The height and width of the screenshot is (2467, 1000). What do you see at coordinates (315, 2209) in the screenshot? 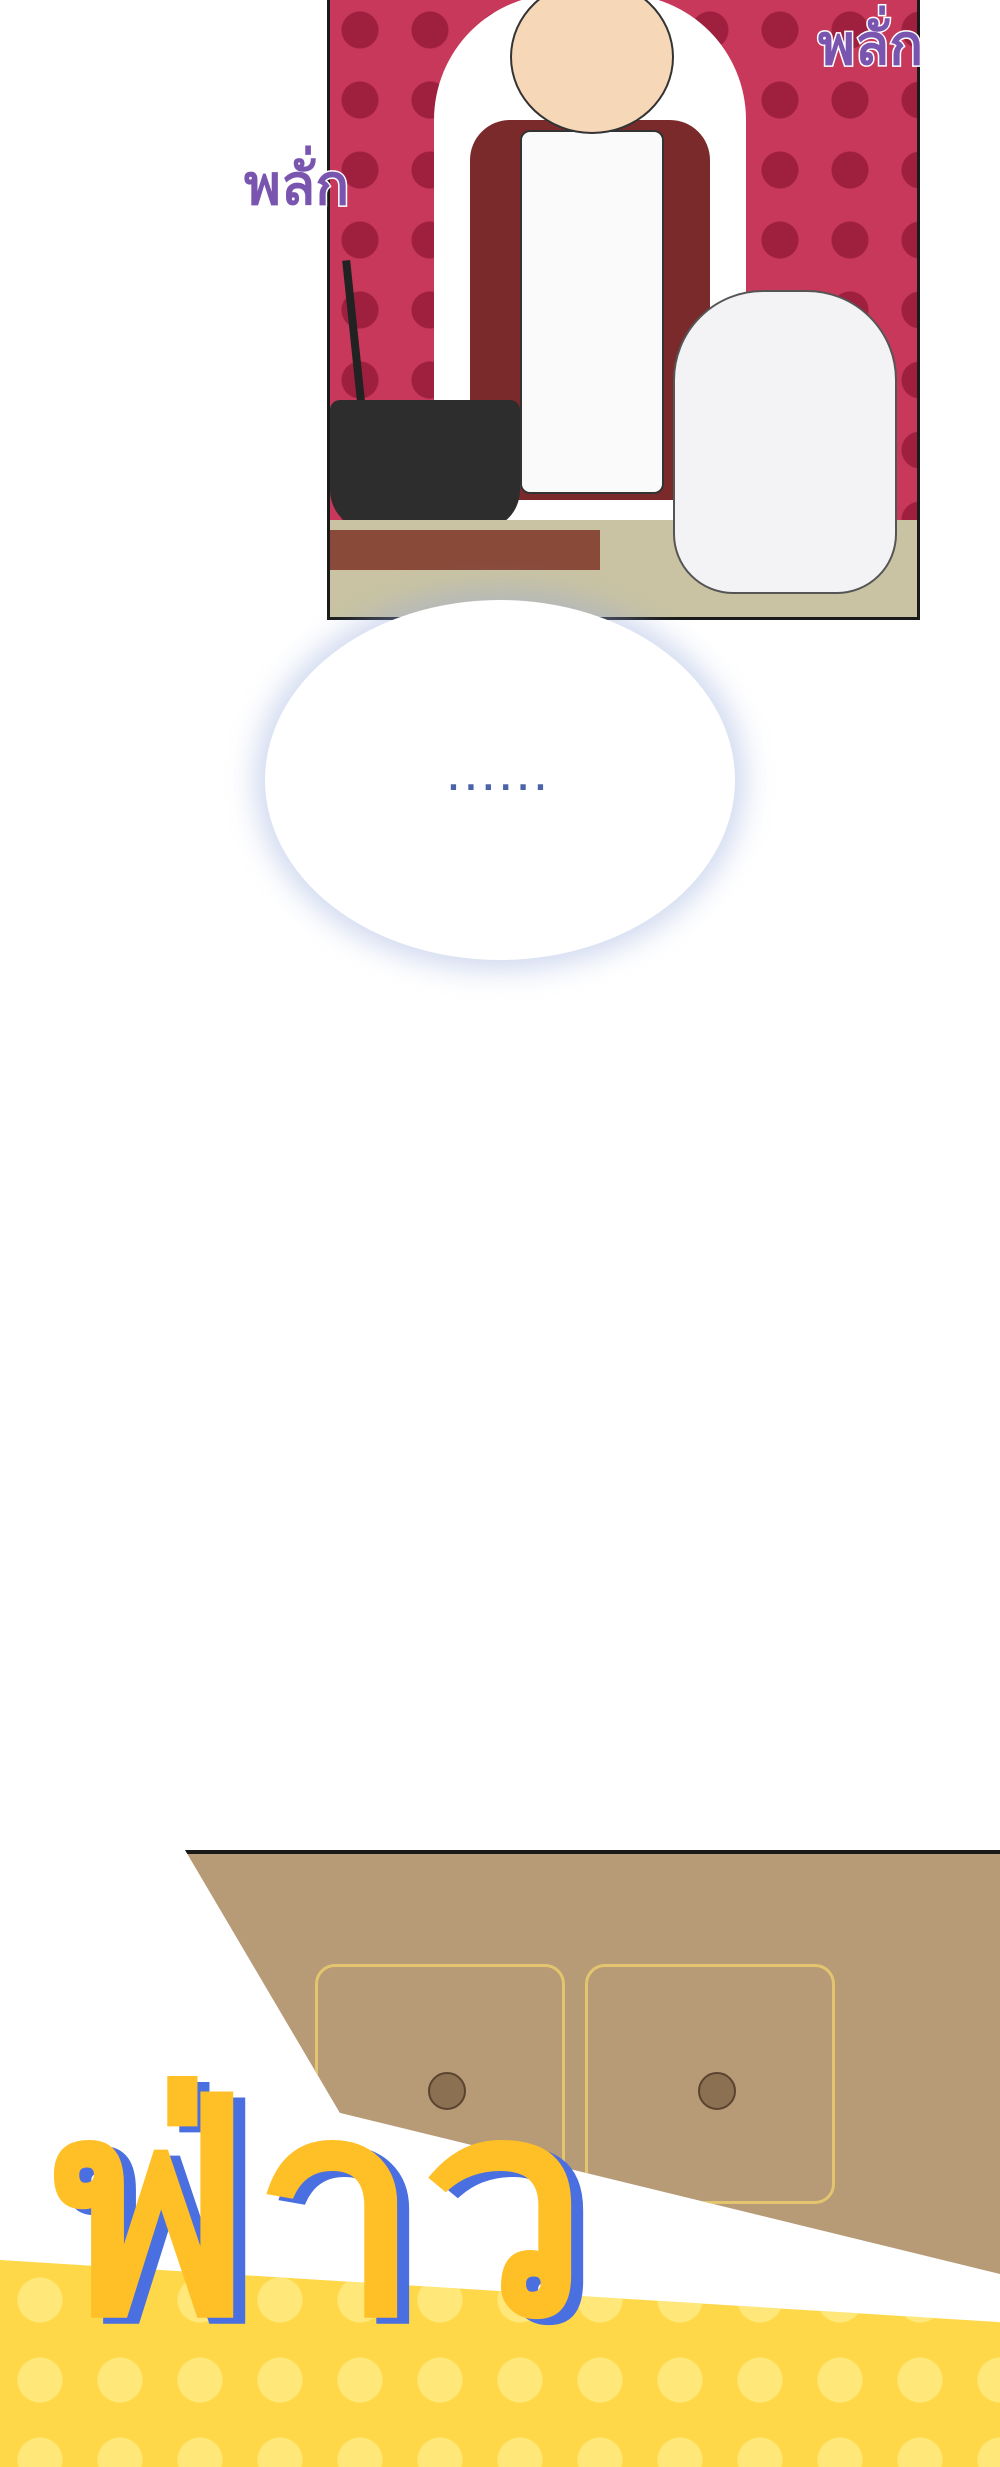
I see `big-sound-effect: ฟ่าว` at bounding box center [315, 2209].